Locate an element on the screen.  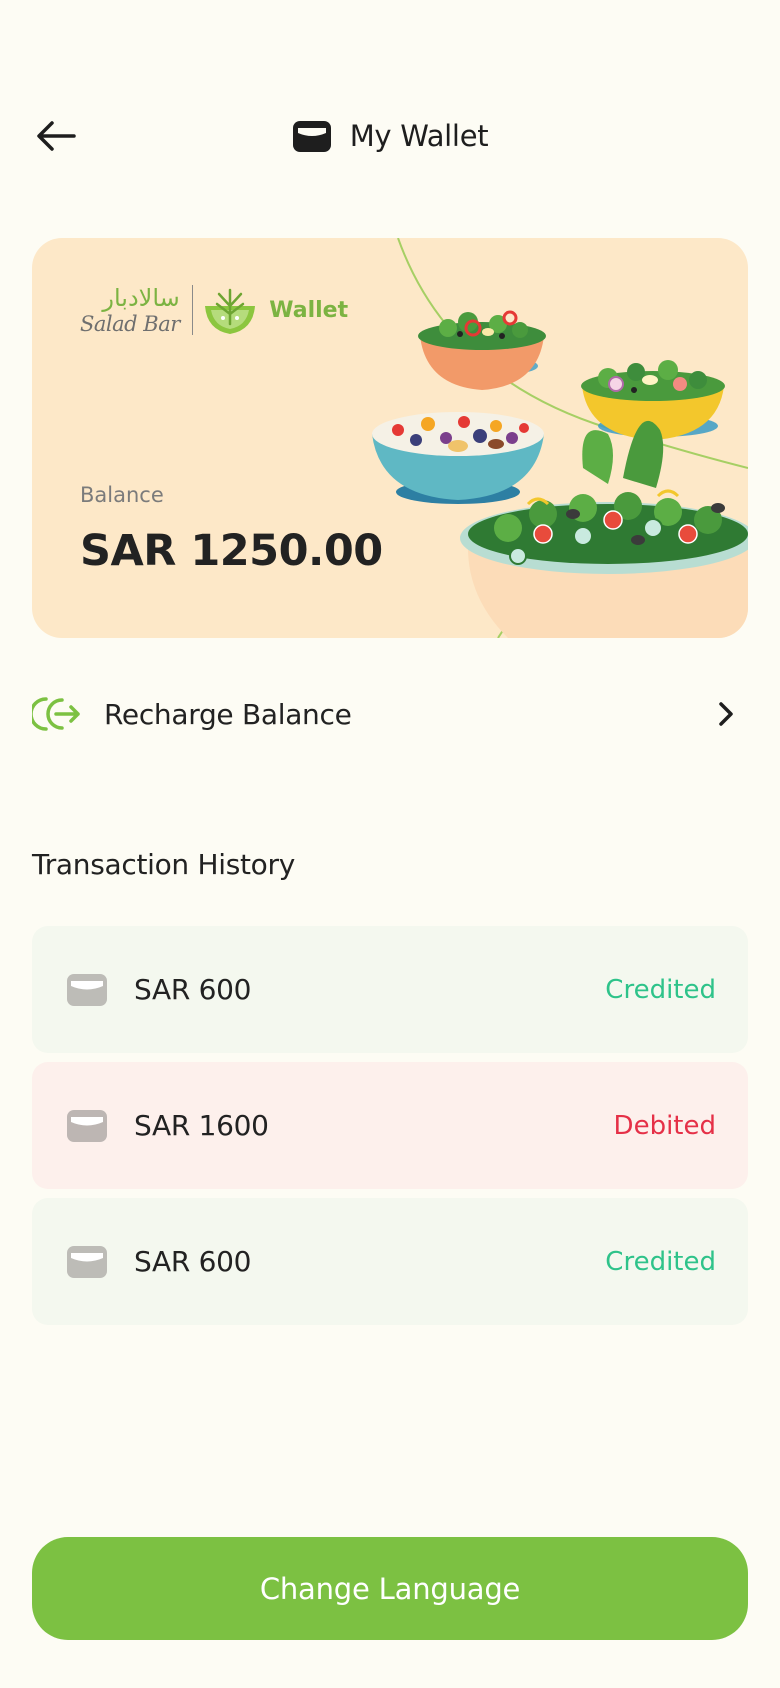
salad-bowls-illustration is located at coordinates (560, 438).